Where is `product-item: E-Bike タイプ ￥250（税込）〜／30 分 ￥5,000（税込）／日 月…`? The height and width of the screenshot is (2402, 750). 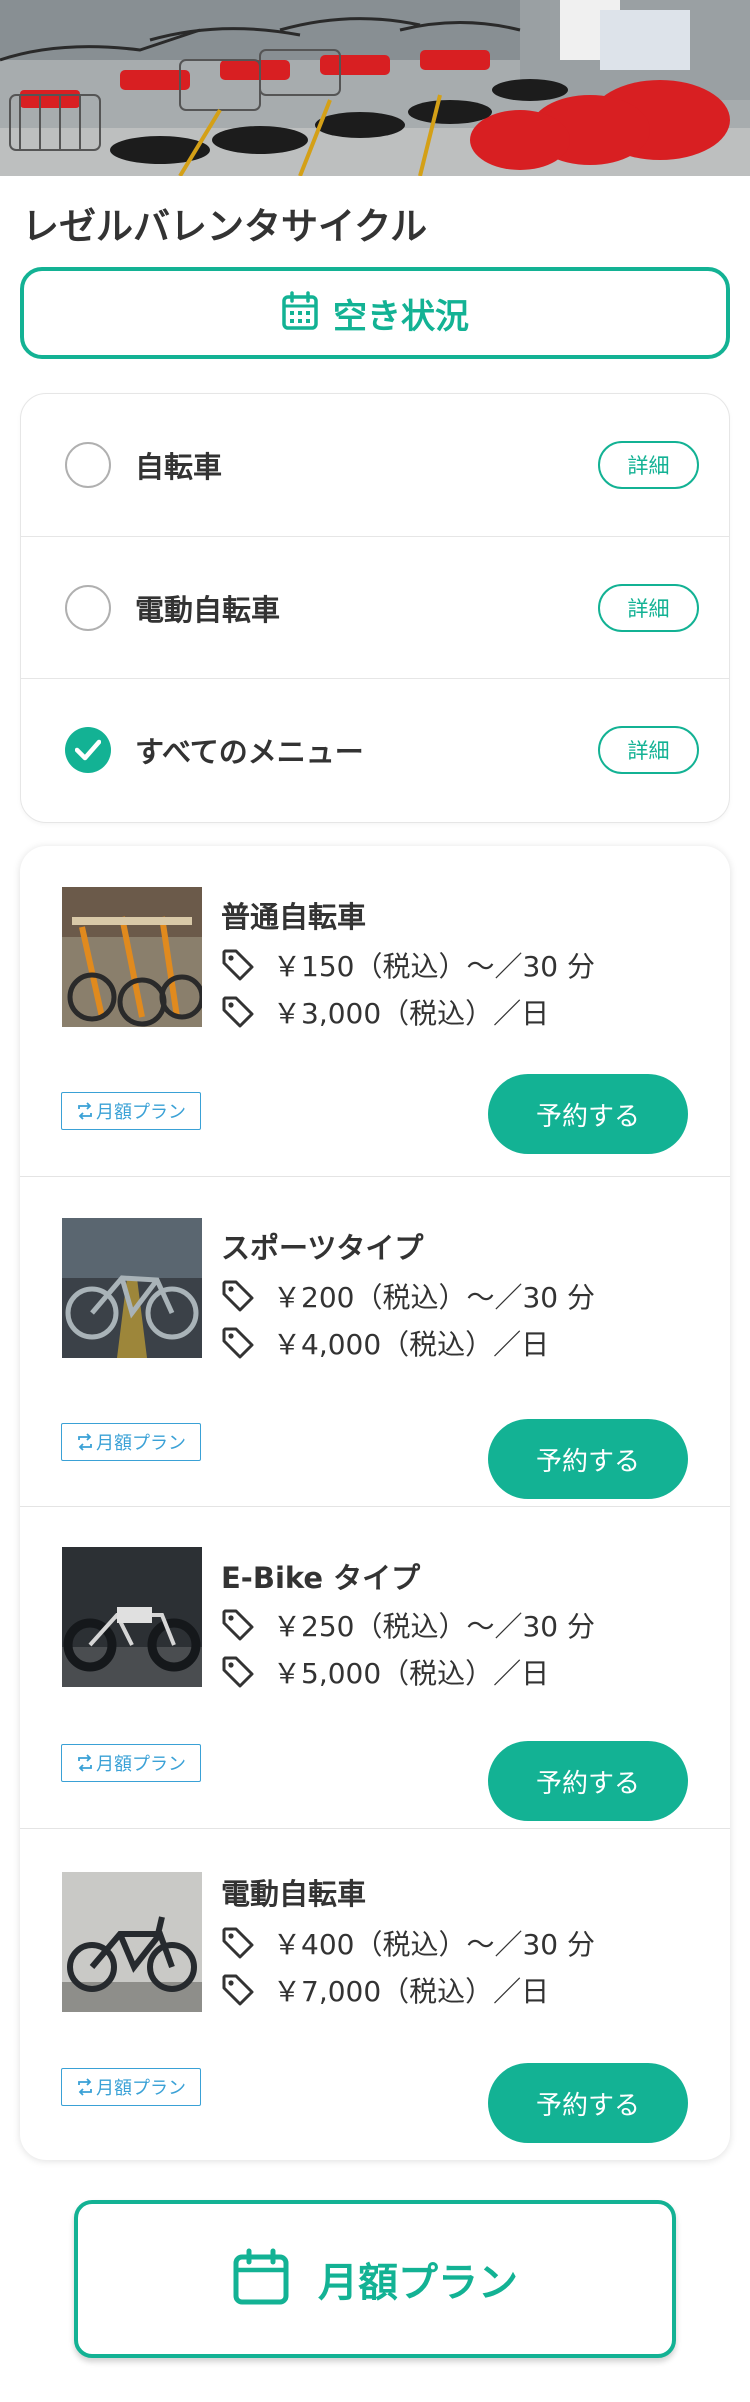 product-item: E-Bike タイプ ￥250（税込）〜／30 分 ￥5,000（税込）／日 月… is located at coordinates (375, 1667).